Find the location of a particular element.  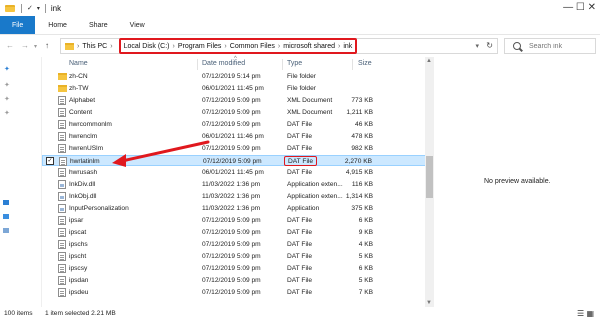

file-row: ipsar 07/12/2019 5:09 pm DAT File 6 KB is located at coordinates (234, 220).